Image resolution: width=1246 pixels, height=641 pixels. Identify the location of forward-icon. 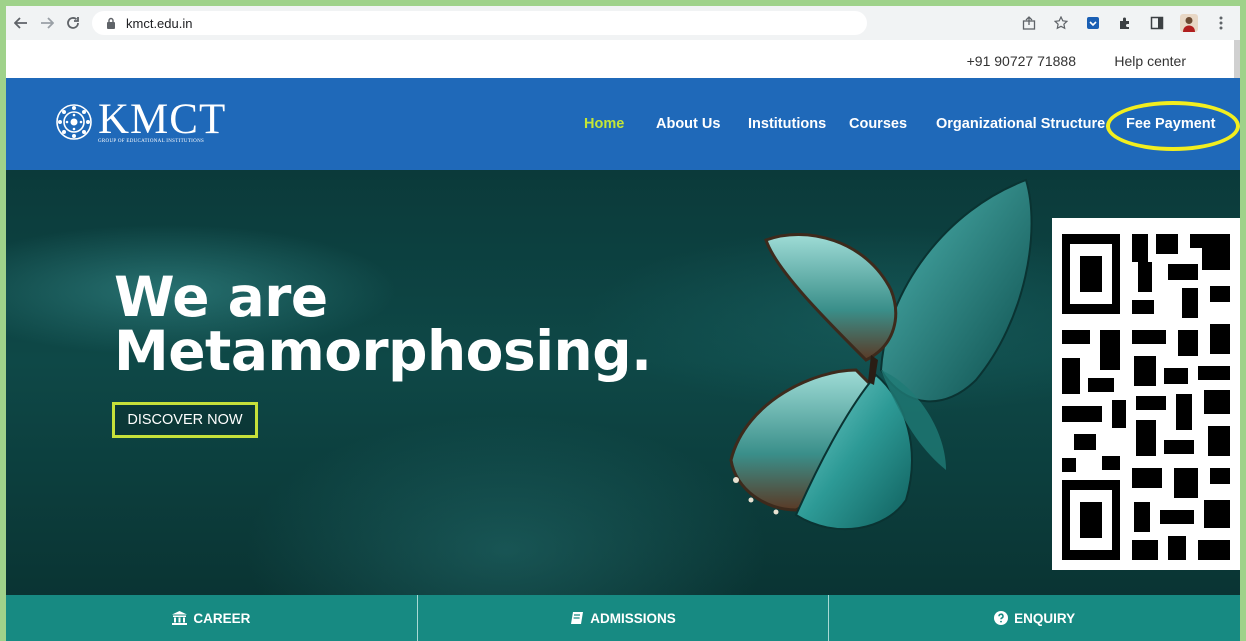
(47, 23).